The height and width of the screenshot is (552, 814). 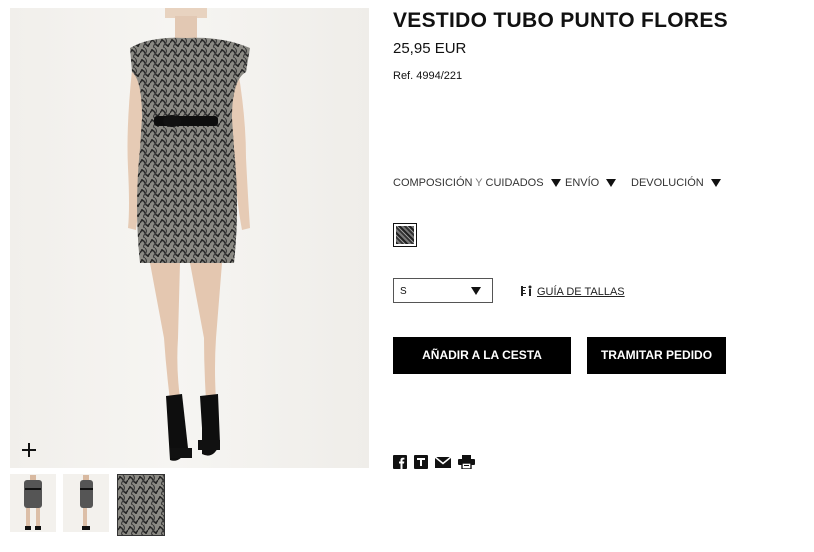 What do you see at coordinates (188, 234) in the screenshot?
I see `model-photo` at bounding box center [188, 234].